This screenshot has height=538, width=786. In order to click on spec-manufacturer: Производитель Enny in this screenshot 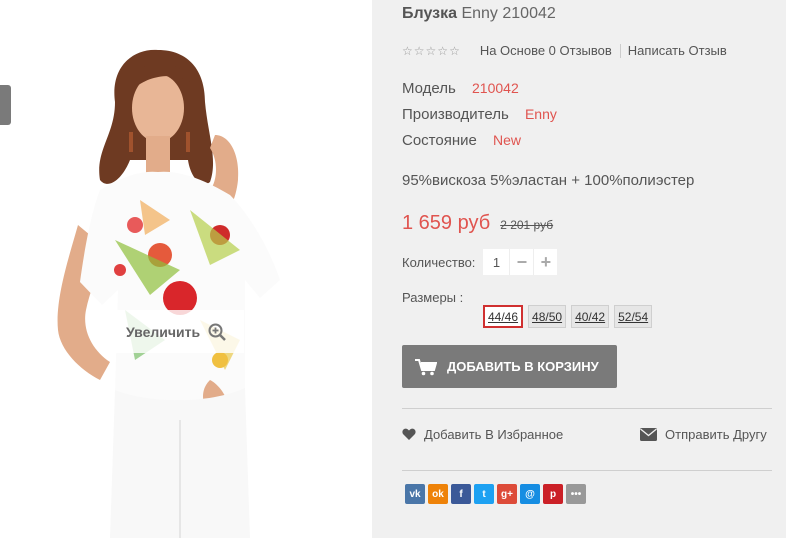, I will do `click(479, 114)`.